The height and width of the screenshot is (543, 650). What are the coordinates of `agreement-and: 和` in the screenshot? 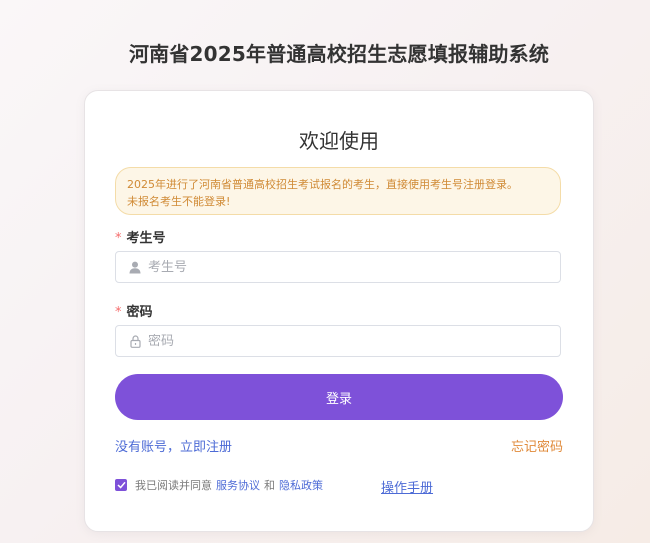 It's located at (269, 485).